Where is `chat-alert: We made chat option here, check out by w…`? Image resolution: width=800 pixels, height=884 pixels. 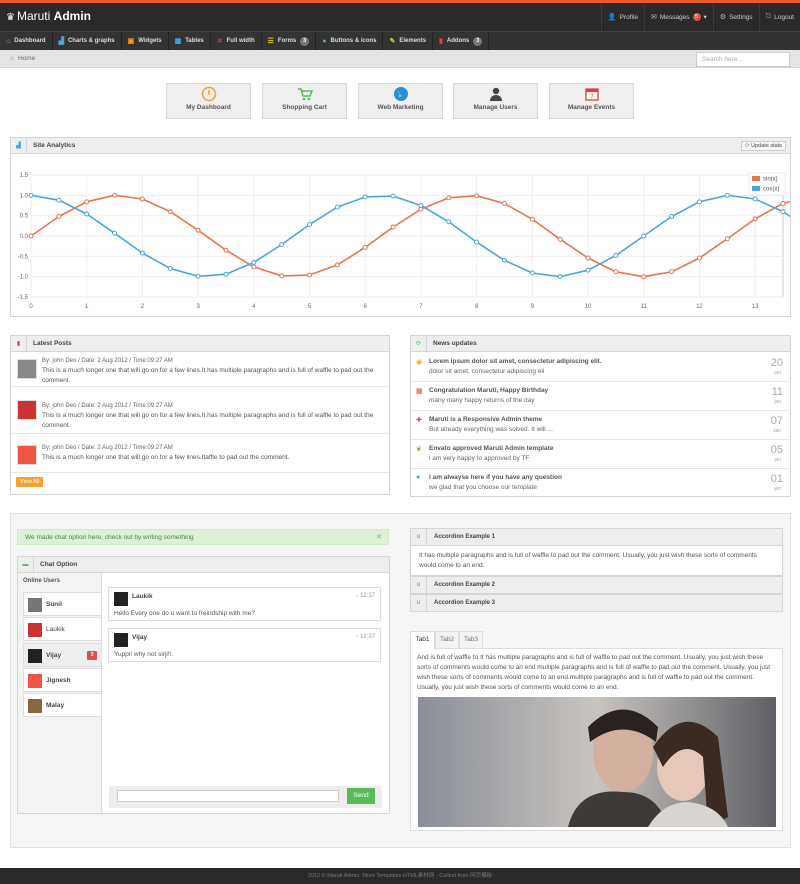
chat-alert: We made chat option here, check out by w… is located at coordinates (203, 537).